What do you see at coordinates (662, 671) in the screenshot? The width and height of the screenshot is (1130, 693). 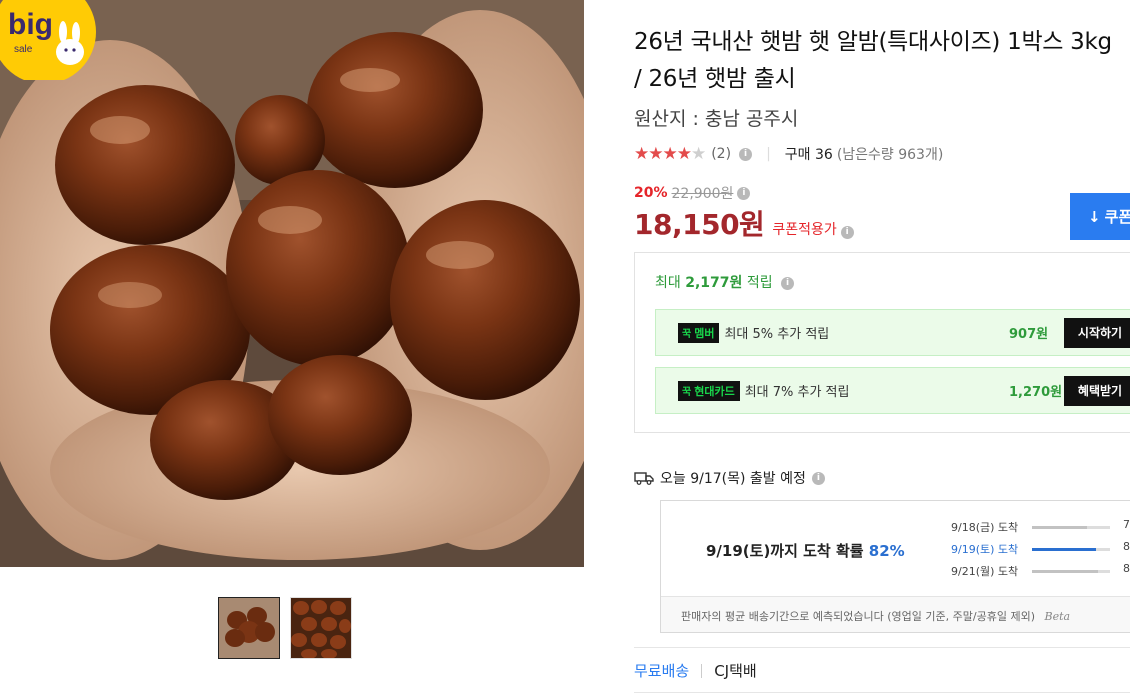 I see `free-shipping-label: 무료배송` at bounding box center [662, 671].